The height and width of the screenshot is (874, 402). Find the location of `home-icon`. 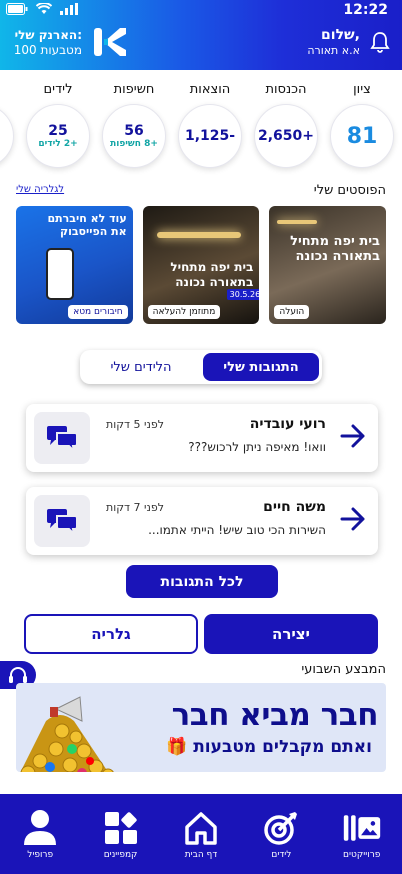

home-icon is located at coordinates (201, 828).